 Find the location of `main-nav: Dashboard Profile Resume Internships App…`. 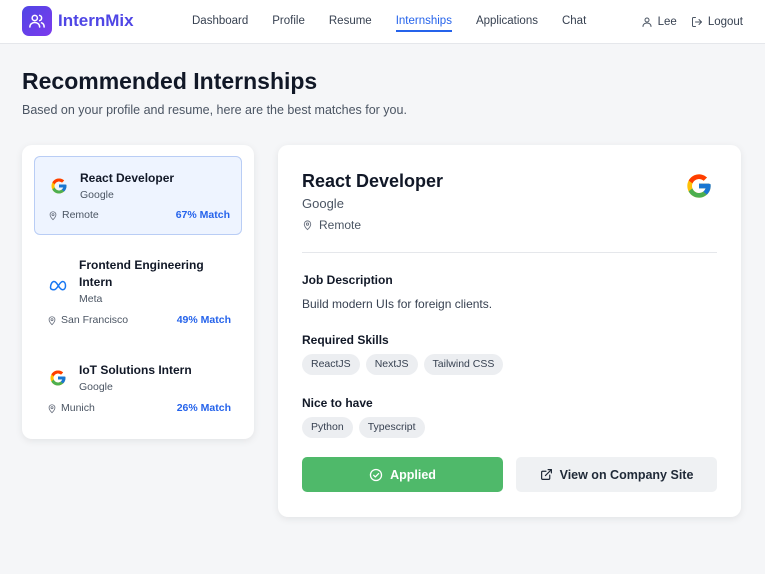

main-nav: Dashboard Profile Resume Internships App… is located at coordinates (401, 22).